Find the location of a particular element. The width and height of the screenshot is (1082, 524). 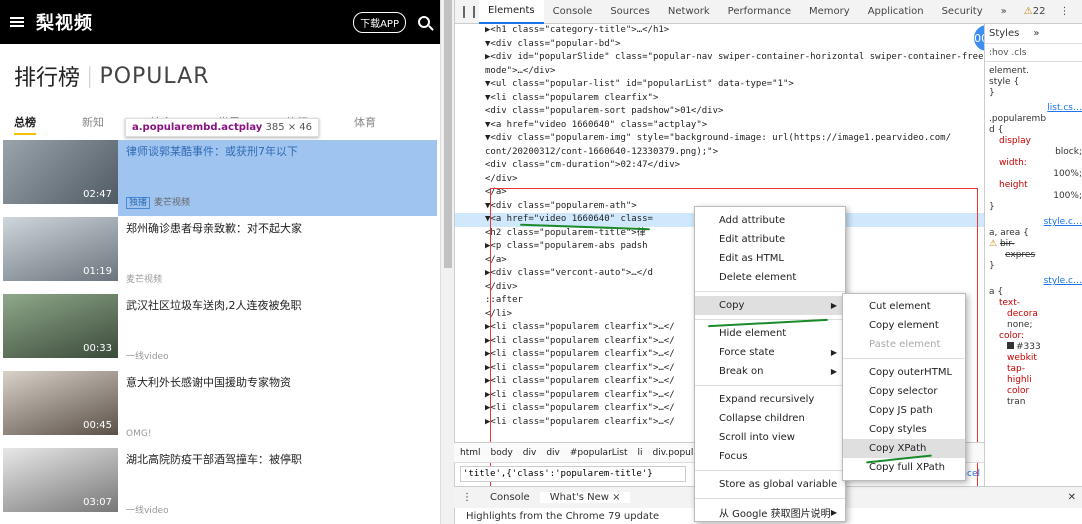

tab-console: Console is located at coordinates (573, 12).